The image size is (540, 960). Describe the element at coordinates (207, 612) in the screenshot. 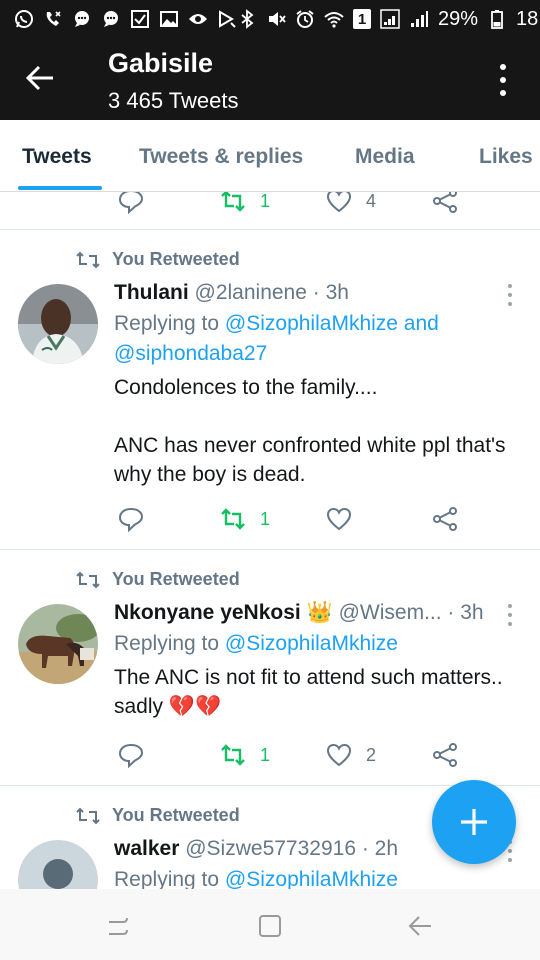

I see `author-name: Nkonyane yeNkosi` at that location.